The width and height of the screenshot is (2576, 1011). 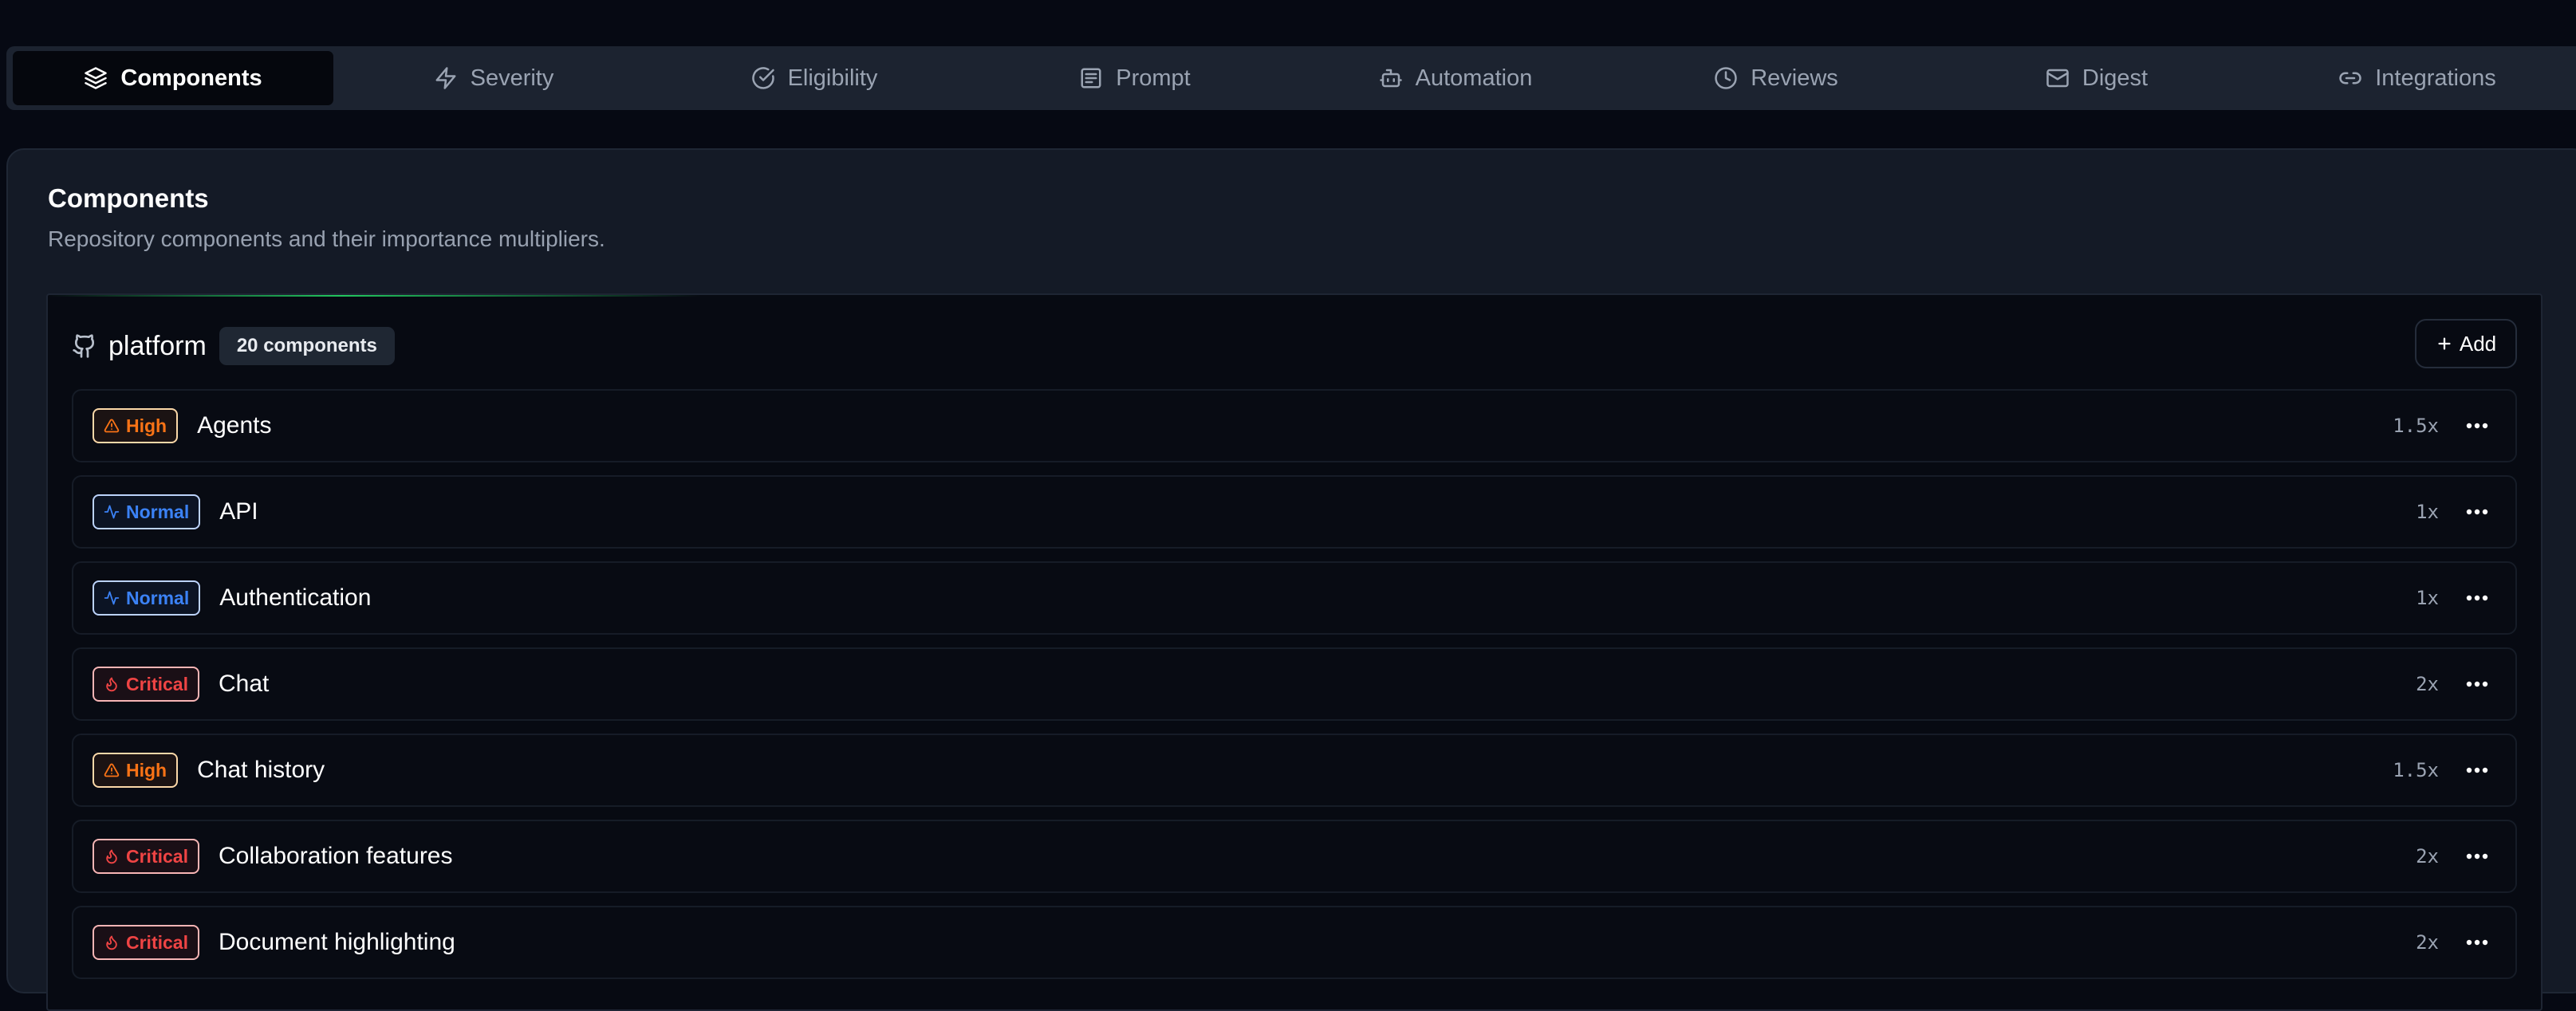 What do you see at coordinates (2057, 78) in the screenshot?
I see `mail-icon` at bounding box center [2057, 78].